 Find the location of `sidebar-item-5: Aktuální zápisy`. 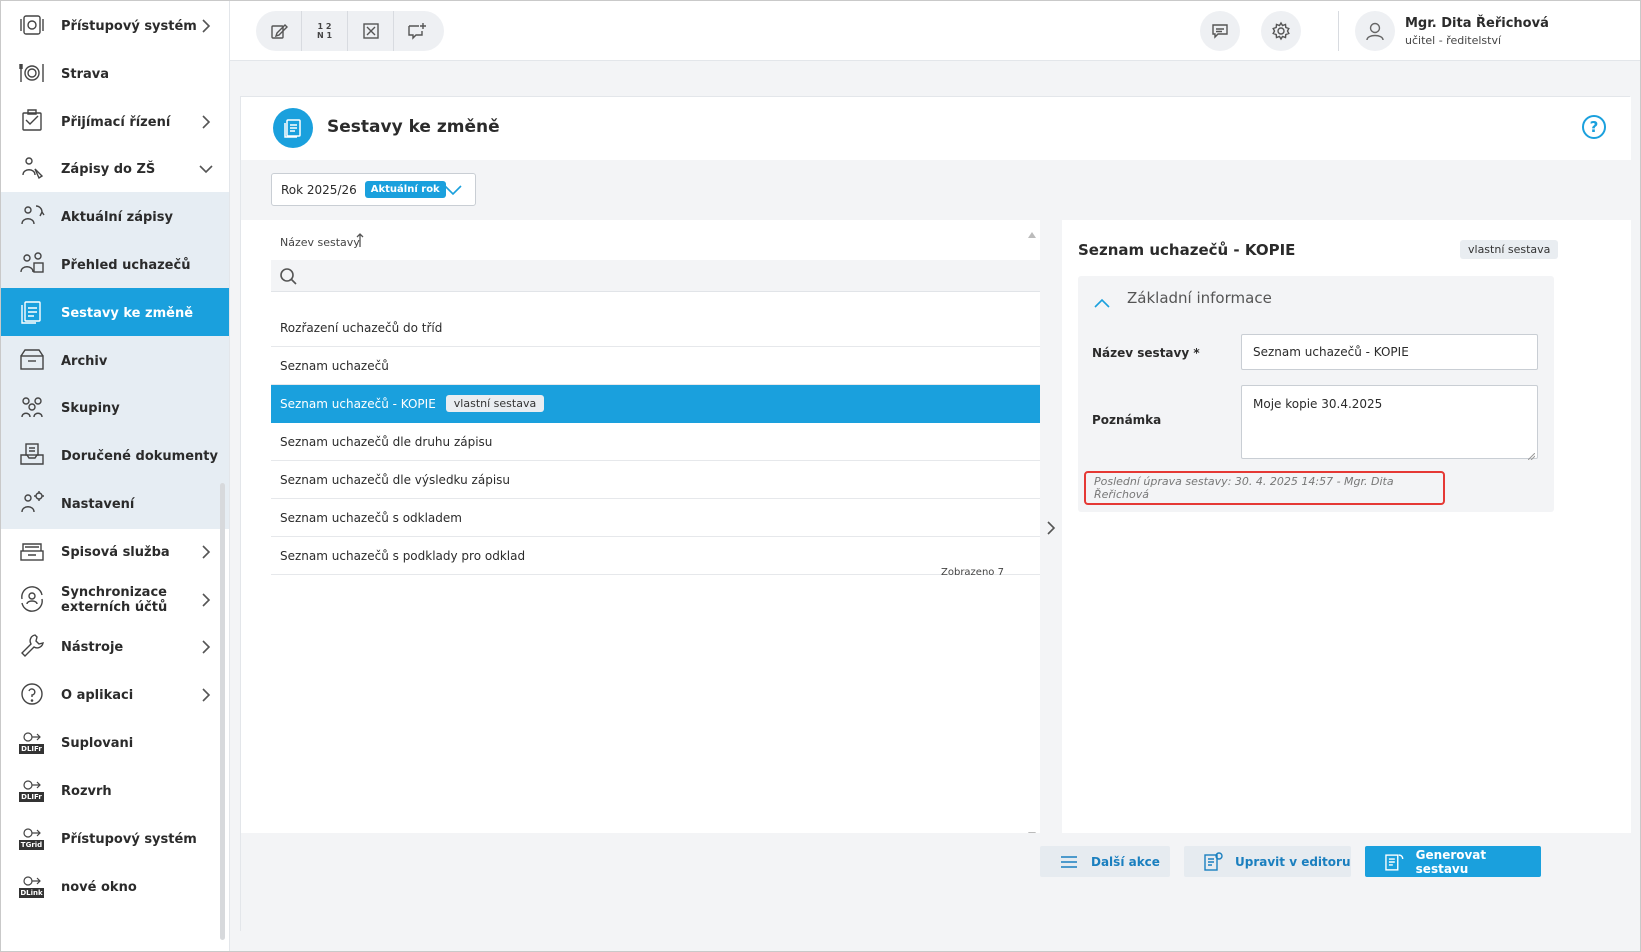

sidebar-item-5: Aktuální zápisy is located at coordinates (115, 217).